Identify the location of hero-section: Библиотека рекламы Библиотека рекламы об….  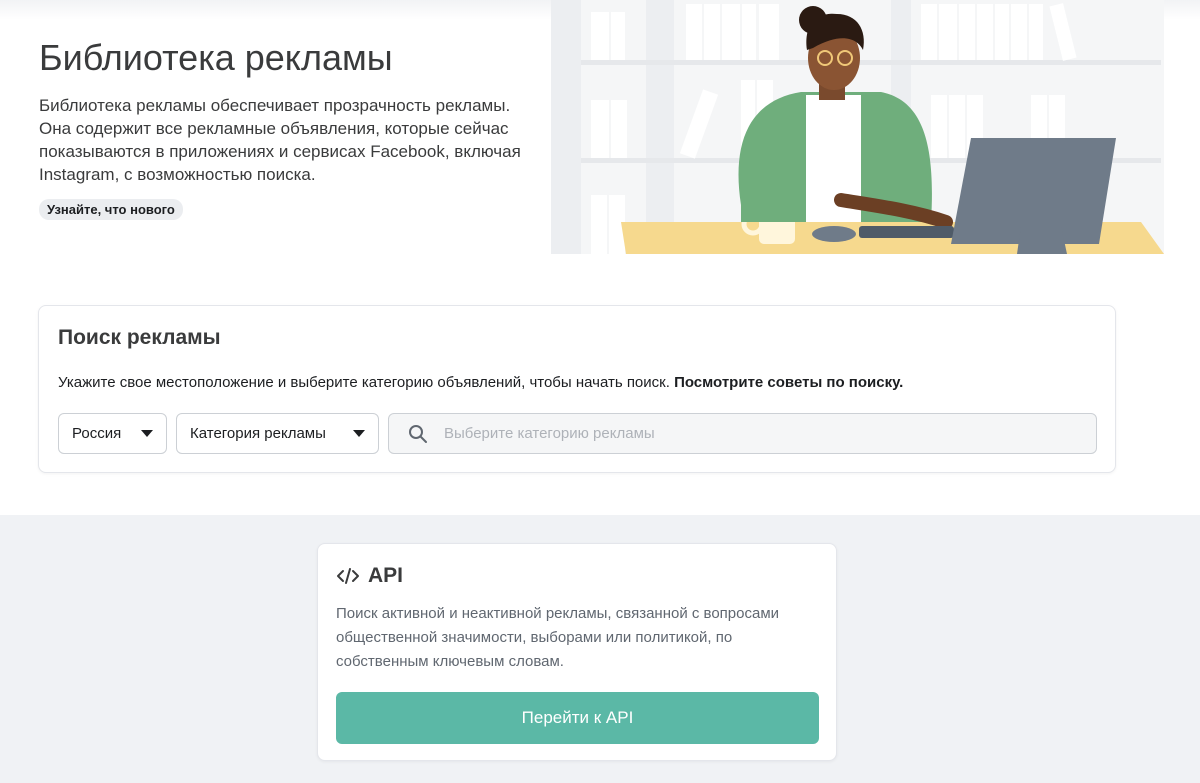
(289, 128).